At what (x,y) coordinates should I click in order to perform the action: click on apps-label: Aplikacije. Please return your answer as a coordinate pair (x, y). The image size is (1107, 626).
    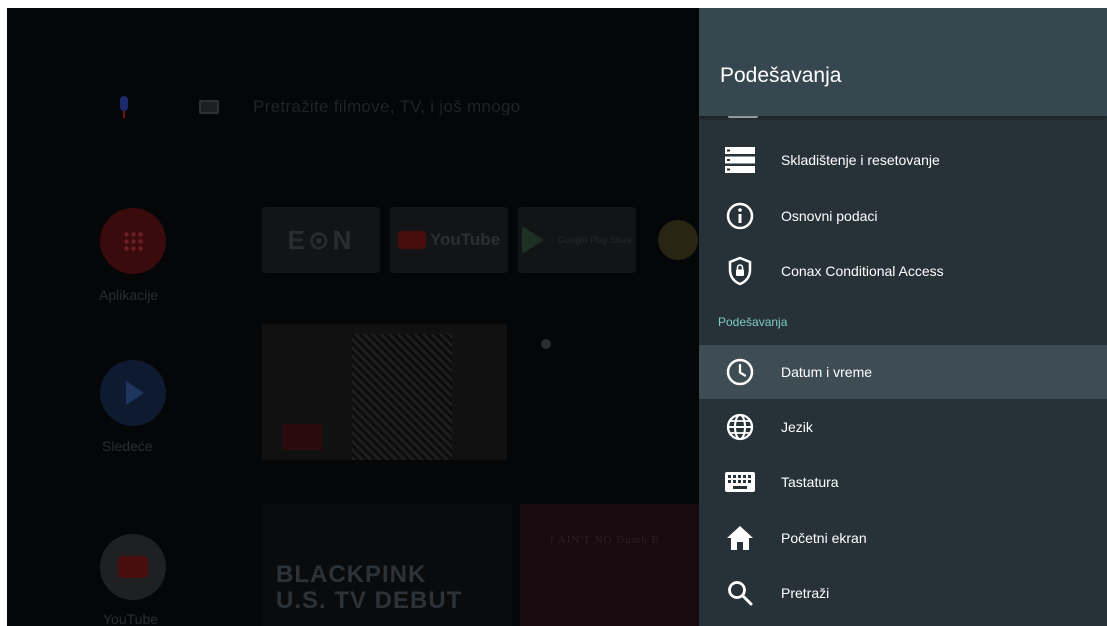
    Looking at the image, I should click on (129, 295).